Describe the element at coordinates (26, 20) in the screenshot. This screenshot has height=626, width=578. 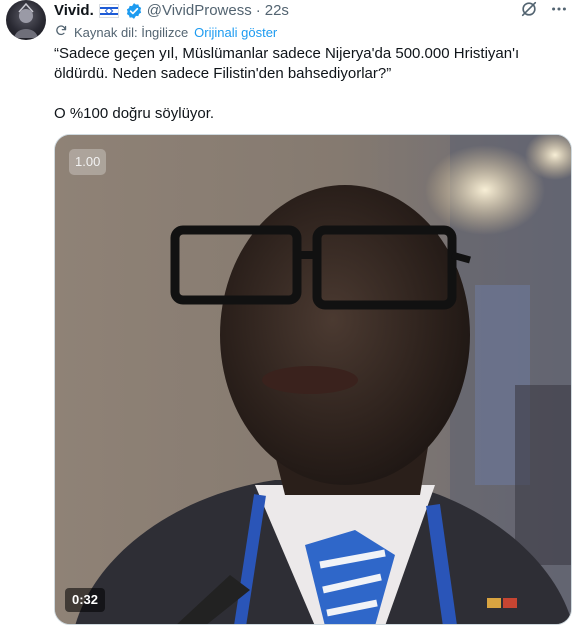
I see `avatar` at that location.